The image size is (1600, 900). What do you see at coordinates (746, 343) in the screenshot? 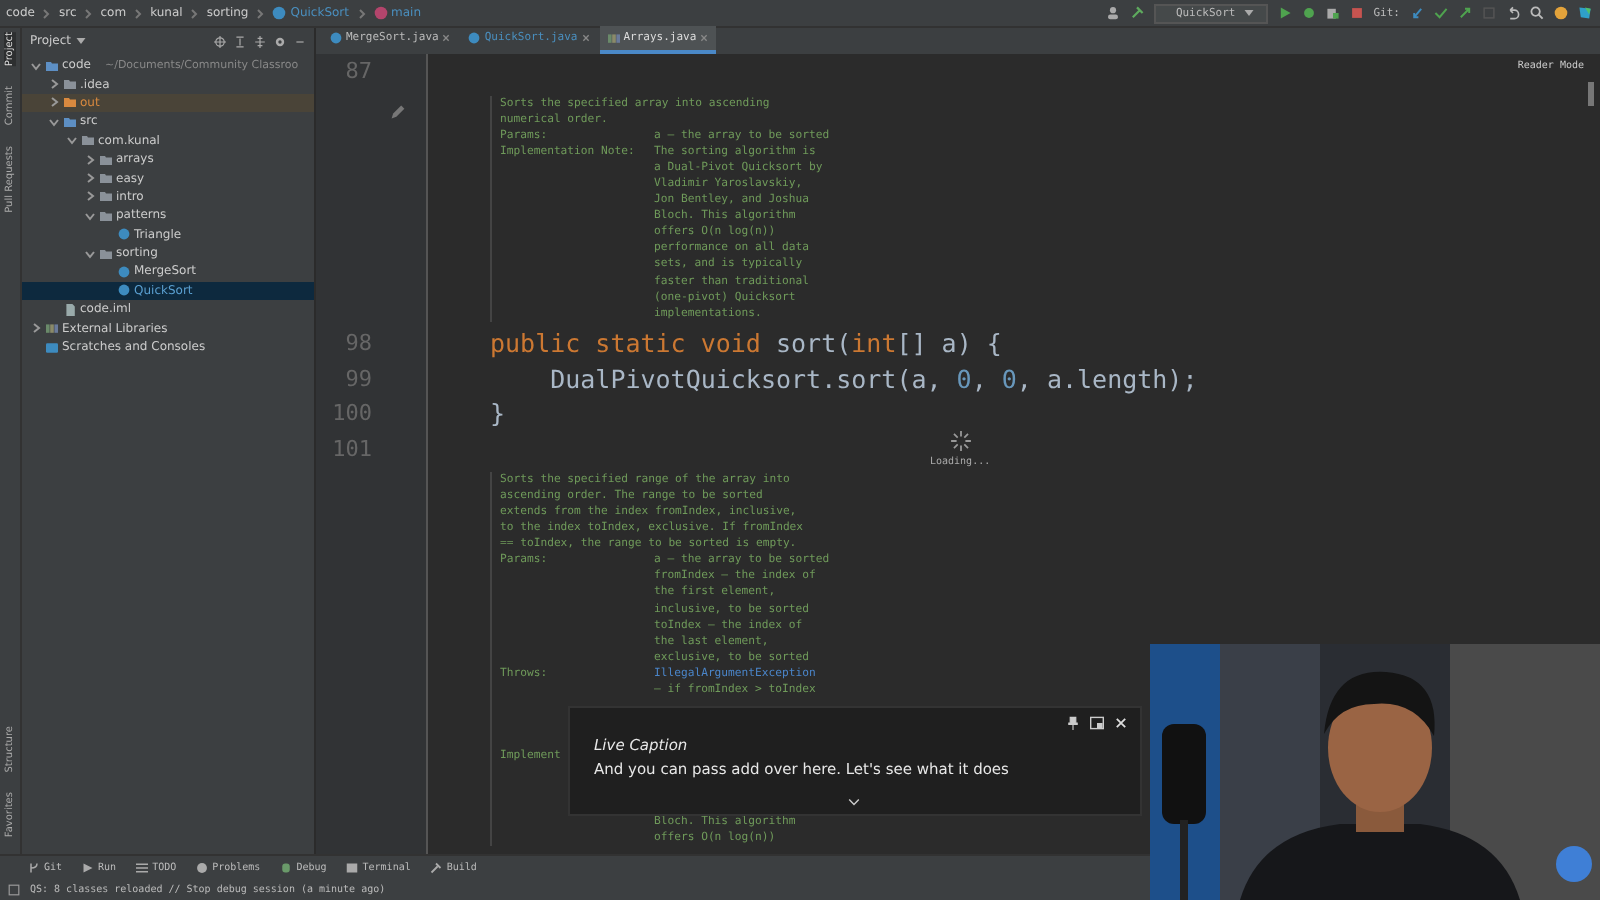
I see `code-line: public static void sort(int[] a) {` at bounding box center [746, 343].